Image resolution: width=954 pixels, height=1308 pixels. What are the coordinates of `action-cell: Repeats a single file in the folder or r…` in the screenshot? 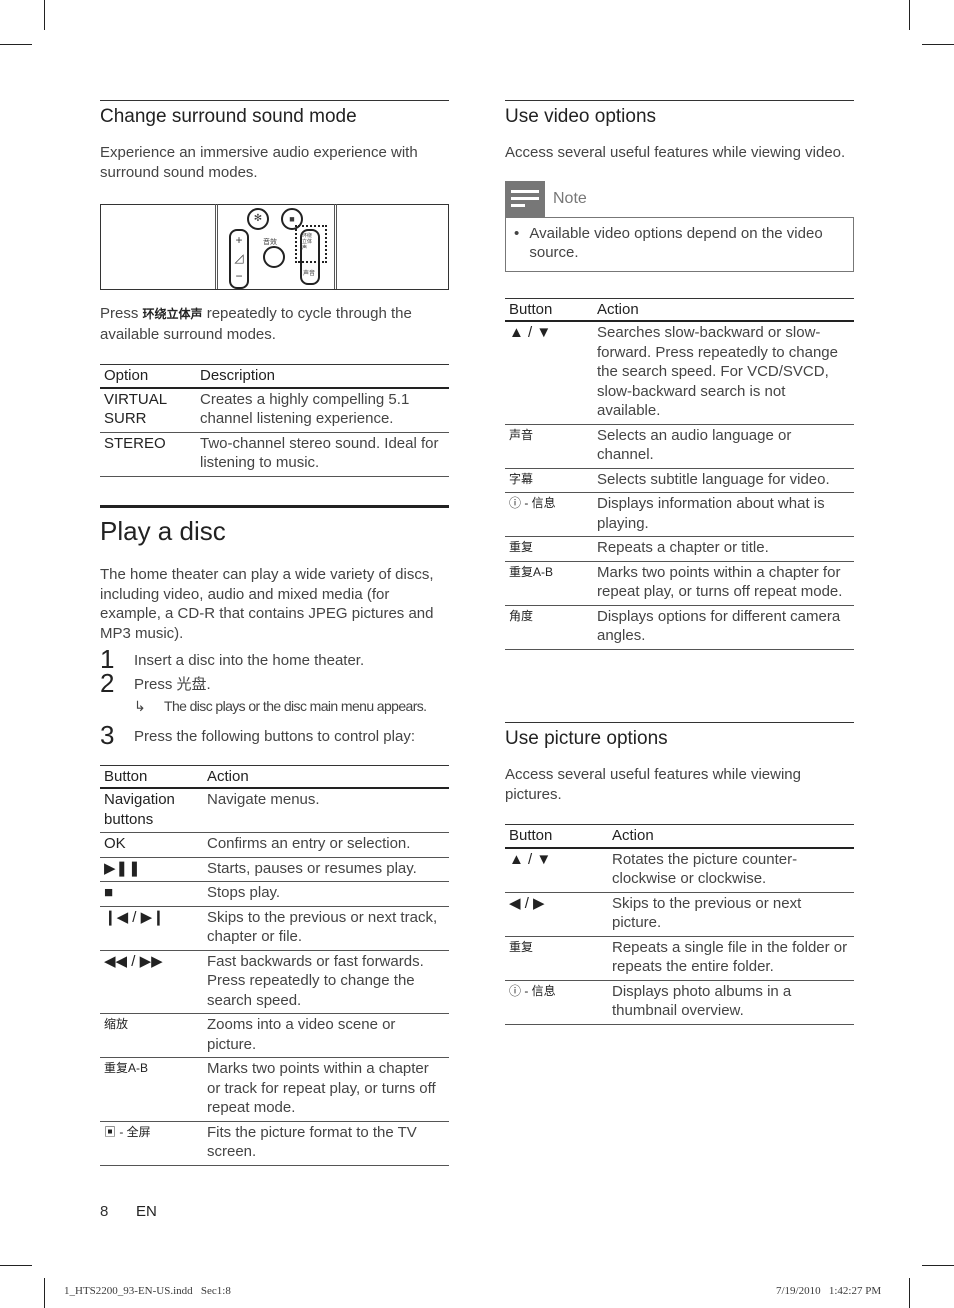 It's located at (731, 958).